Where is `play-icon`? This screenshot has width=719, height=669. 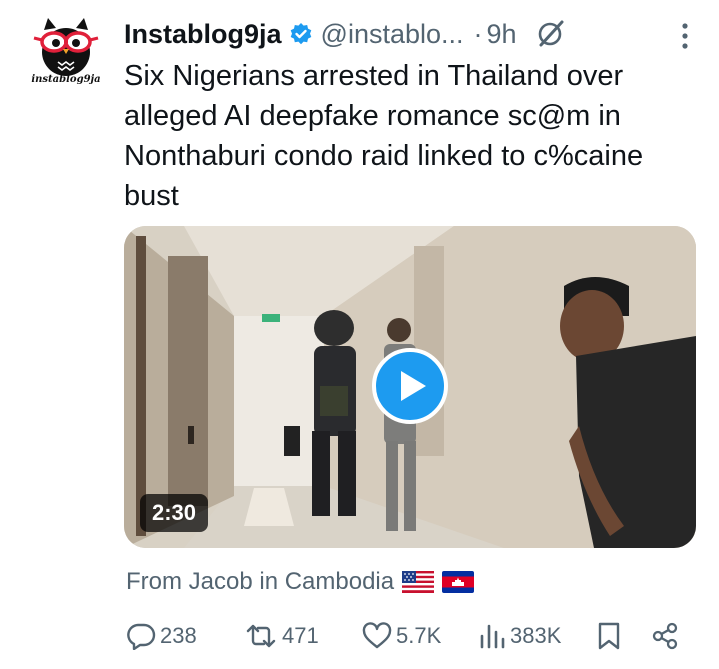
play-icon is located at coordinates (413, 386).